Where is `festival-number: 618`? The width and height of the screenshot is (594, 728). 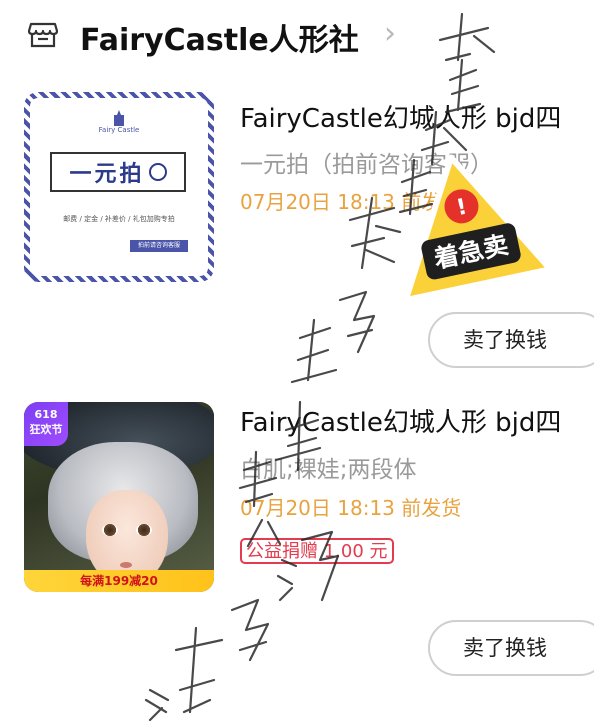
festival-number: 618 is located at coordinates (46, 414).